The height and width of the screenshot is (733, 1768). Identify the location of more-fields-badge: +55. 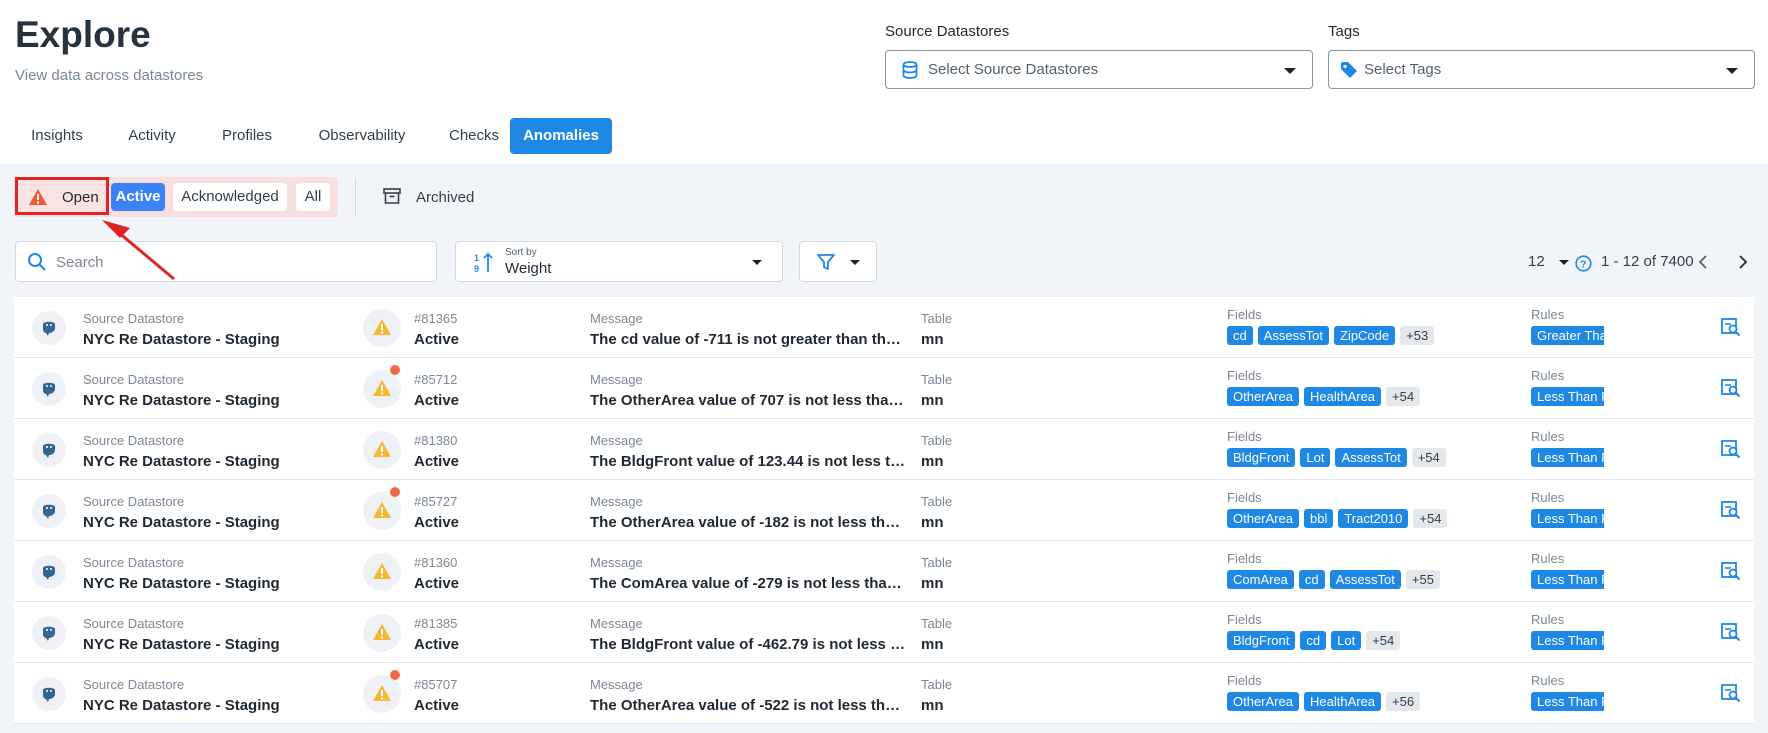
(1422, 579).